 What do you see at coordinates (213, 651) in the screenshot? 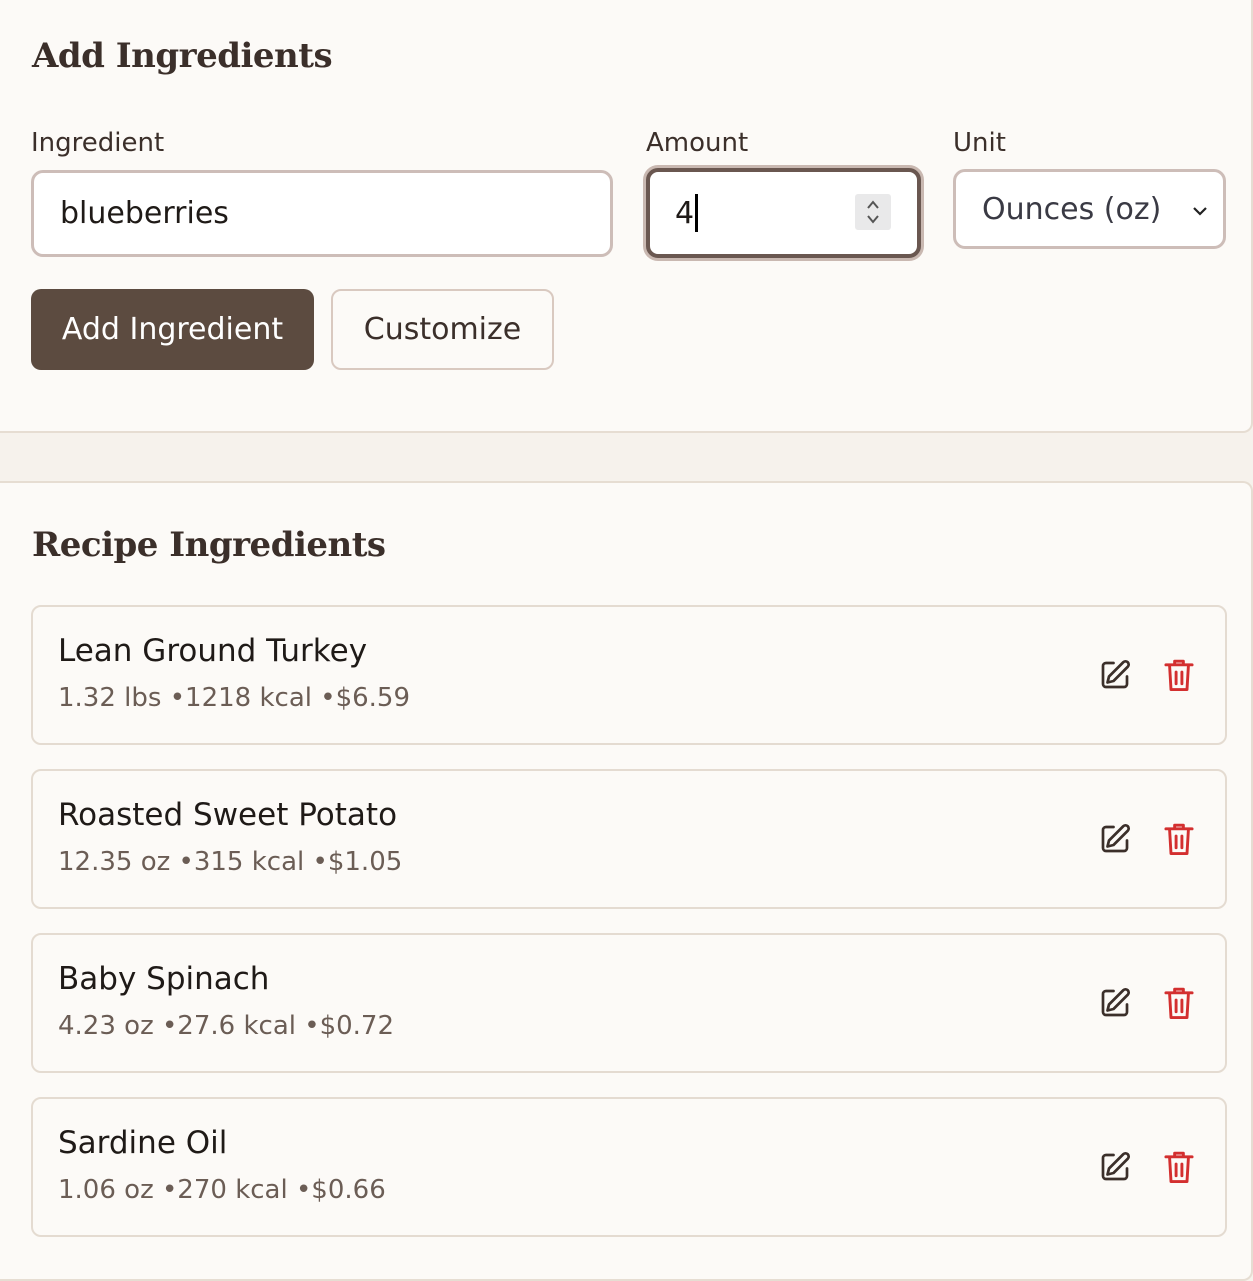
I see `ingredient-name: Lean Ground Turkey` at bounding box center [213, 651].